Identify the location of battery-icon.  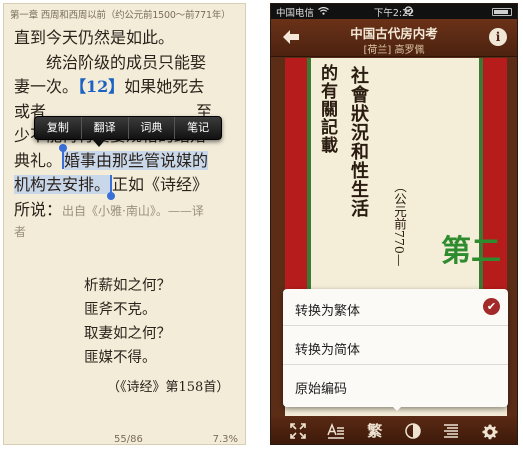
(501, 11).